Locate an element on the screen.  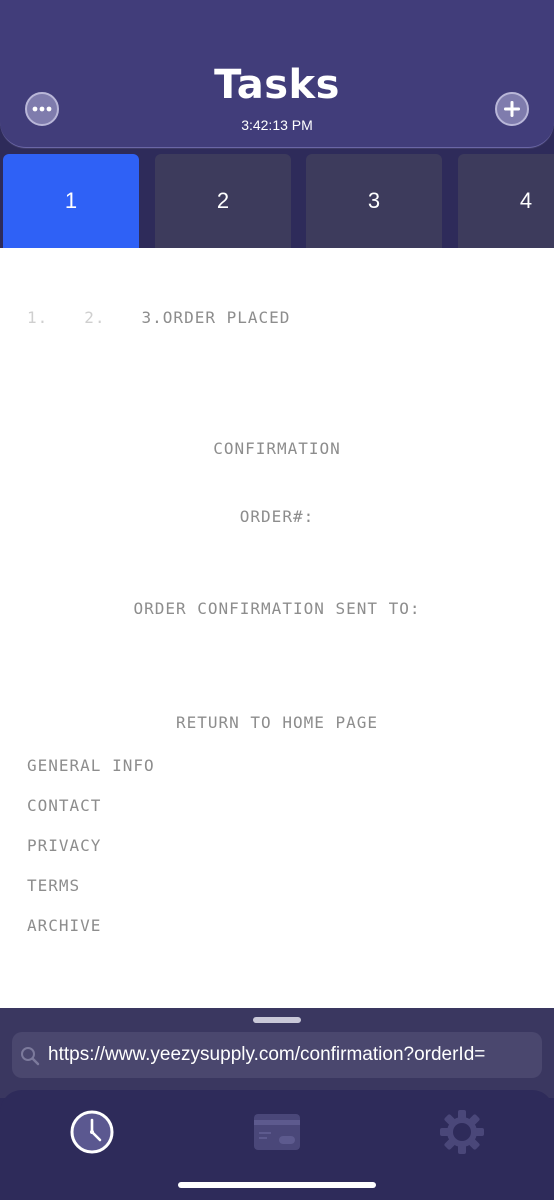
footer-link-archive: ARCHIVE is located at coordinates (91, 925).